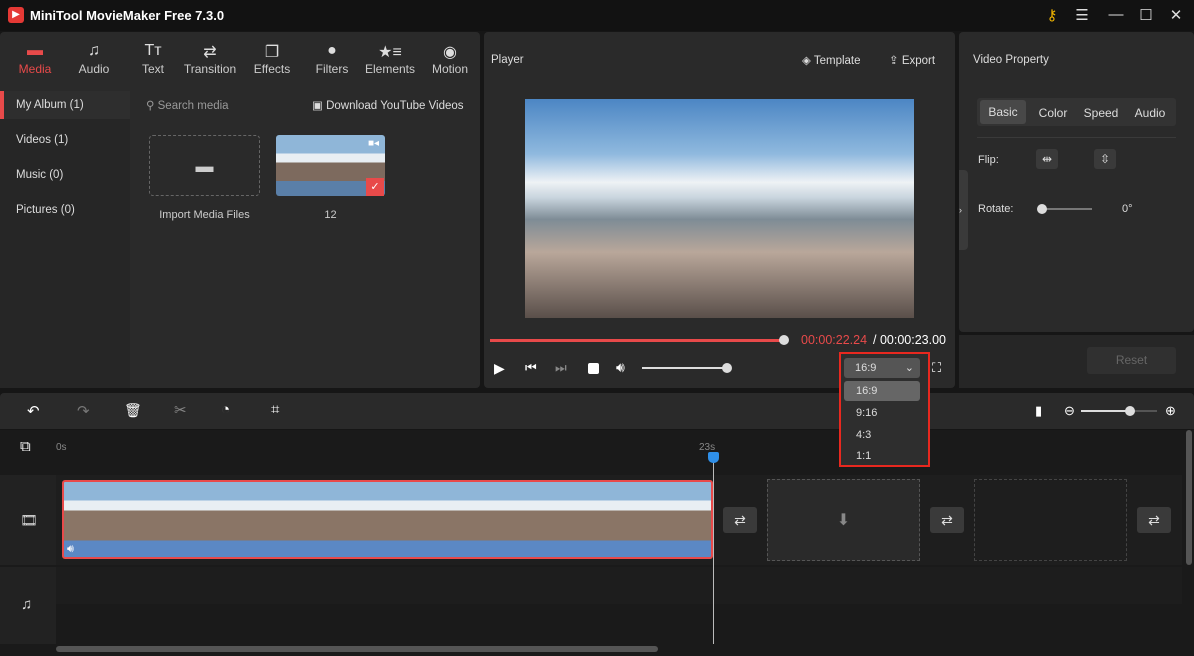  What do you see at coordinates (499, 368) in the screenshot?
I see `play-button: ▶` at bounding box center [499, 368].